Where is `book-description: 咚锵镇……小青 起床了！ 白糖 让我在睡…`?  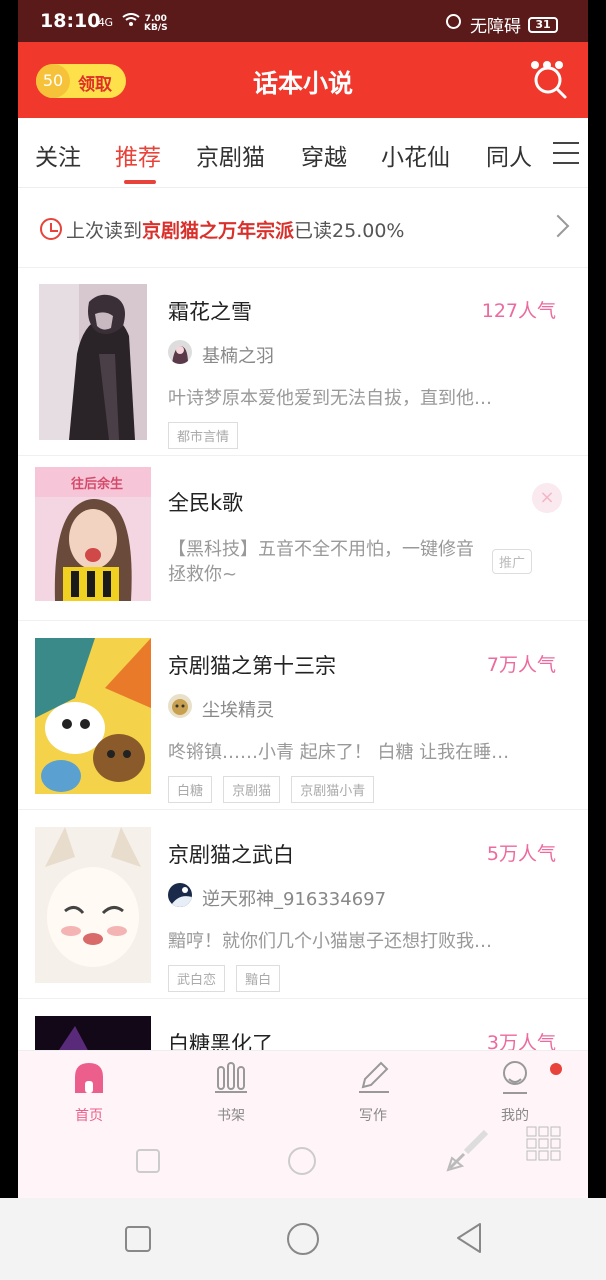
book-description: 咚锵镇……小青 起床了！ 白糖 让我在睡… is located at coordinates (339, 752).